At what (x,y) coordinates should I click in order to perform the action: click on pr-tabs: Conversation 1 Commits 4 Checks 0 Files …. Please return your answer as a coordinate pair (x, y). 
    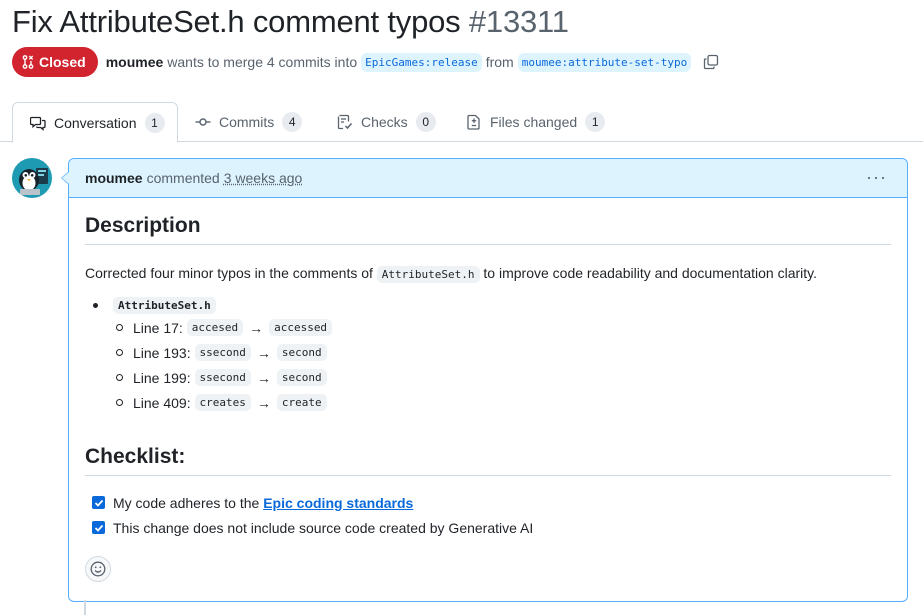
    Looking at the image, I should click on (461, 122).